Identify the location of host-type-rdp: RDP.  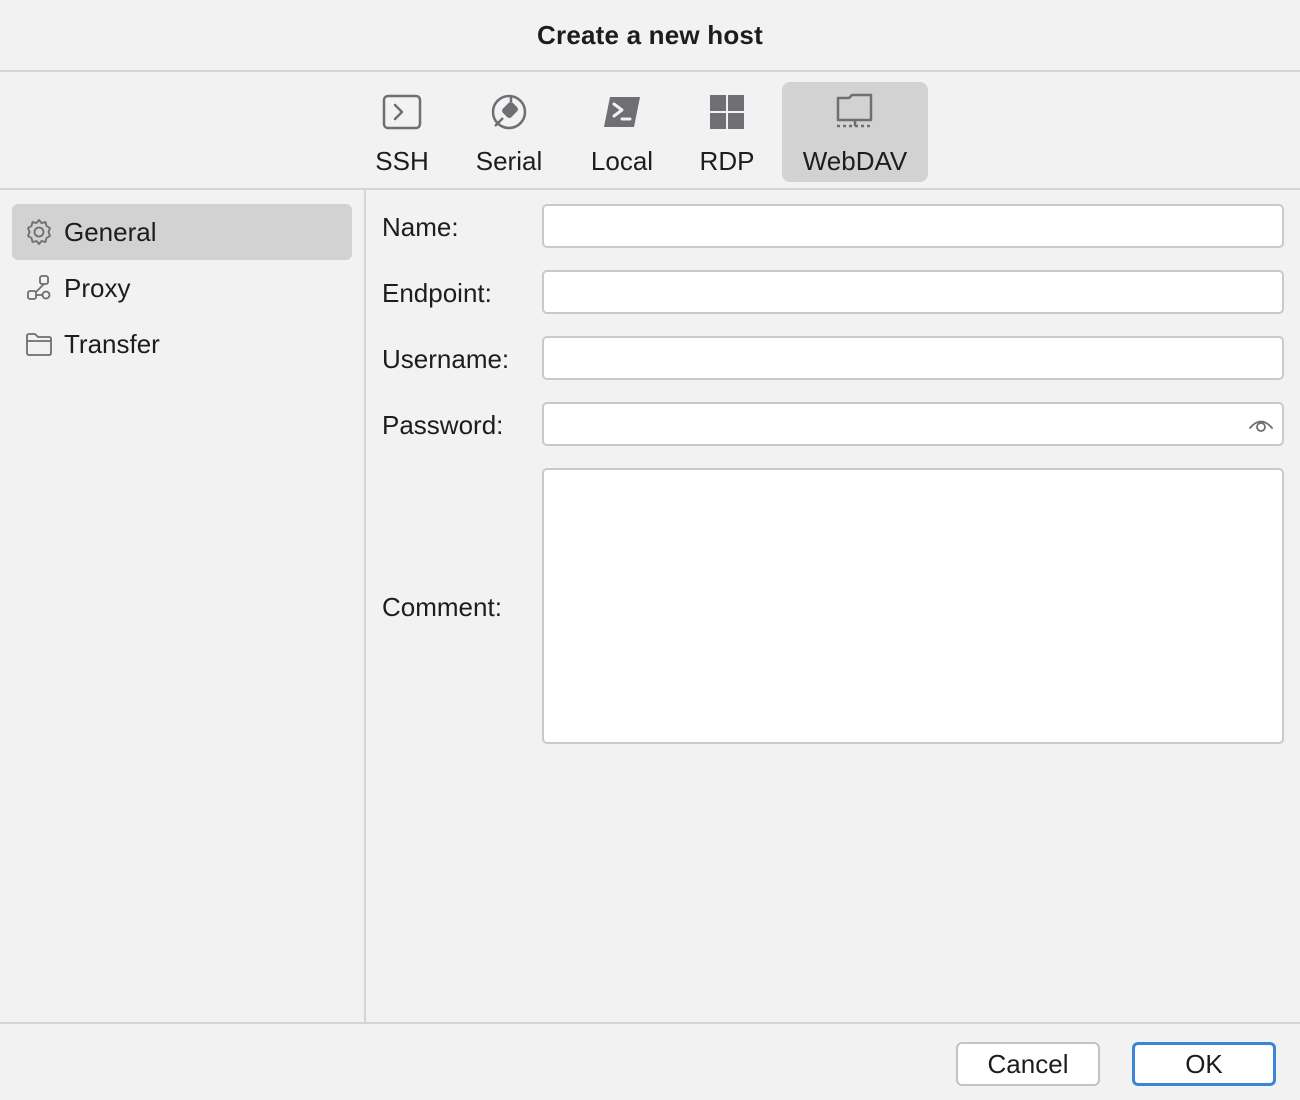
(727, 132).